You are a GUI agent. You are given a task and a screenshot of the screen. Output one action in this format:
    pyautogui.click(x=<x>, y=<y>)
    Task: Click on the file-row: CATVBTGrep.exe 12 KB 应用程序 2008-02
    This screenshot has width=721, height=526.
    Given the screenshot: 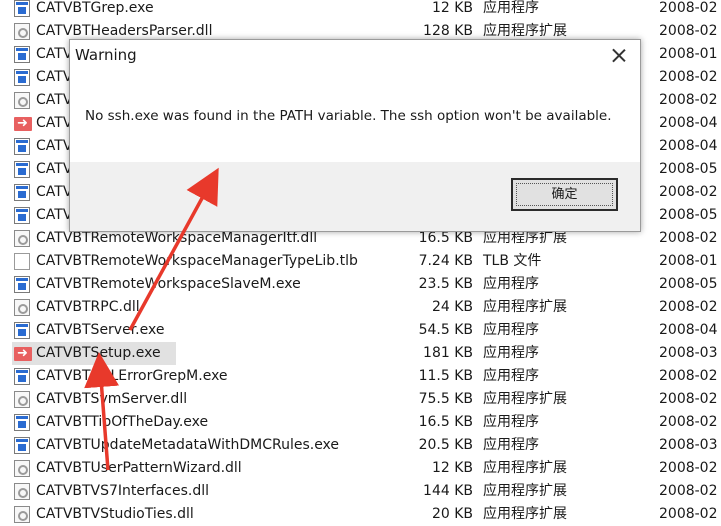 What is the action you would take?
    pyautogui.click(x=360, y=10)
    